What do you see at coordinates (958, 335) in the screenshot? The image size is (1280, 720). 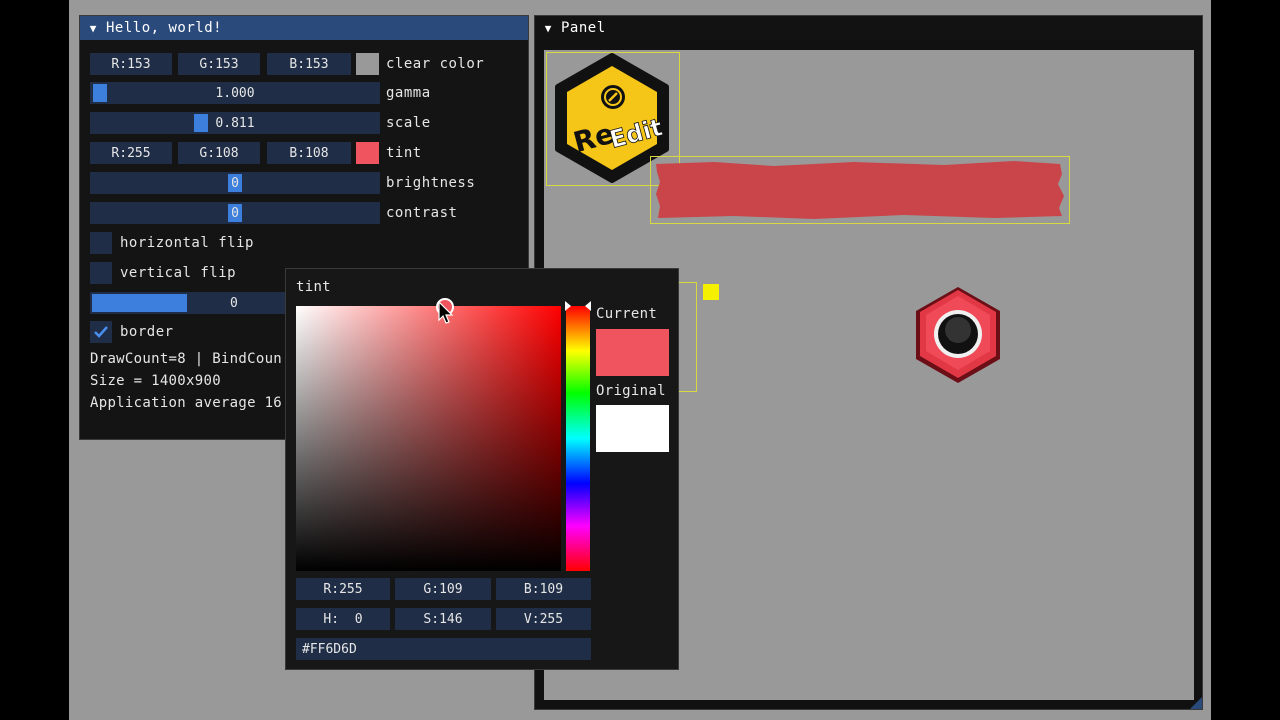 I see `red-nut-sprite` at bounding box center [958, 335].